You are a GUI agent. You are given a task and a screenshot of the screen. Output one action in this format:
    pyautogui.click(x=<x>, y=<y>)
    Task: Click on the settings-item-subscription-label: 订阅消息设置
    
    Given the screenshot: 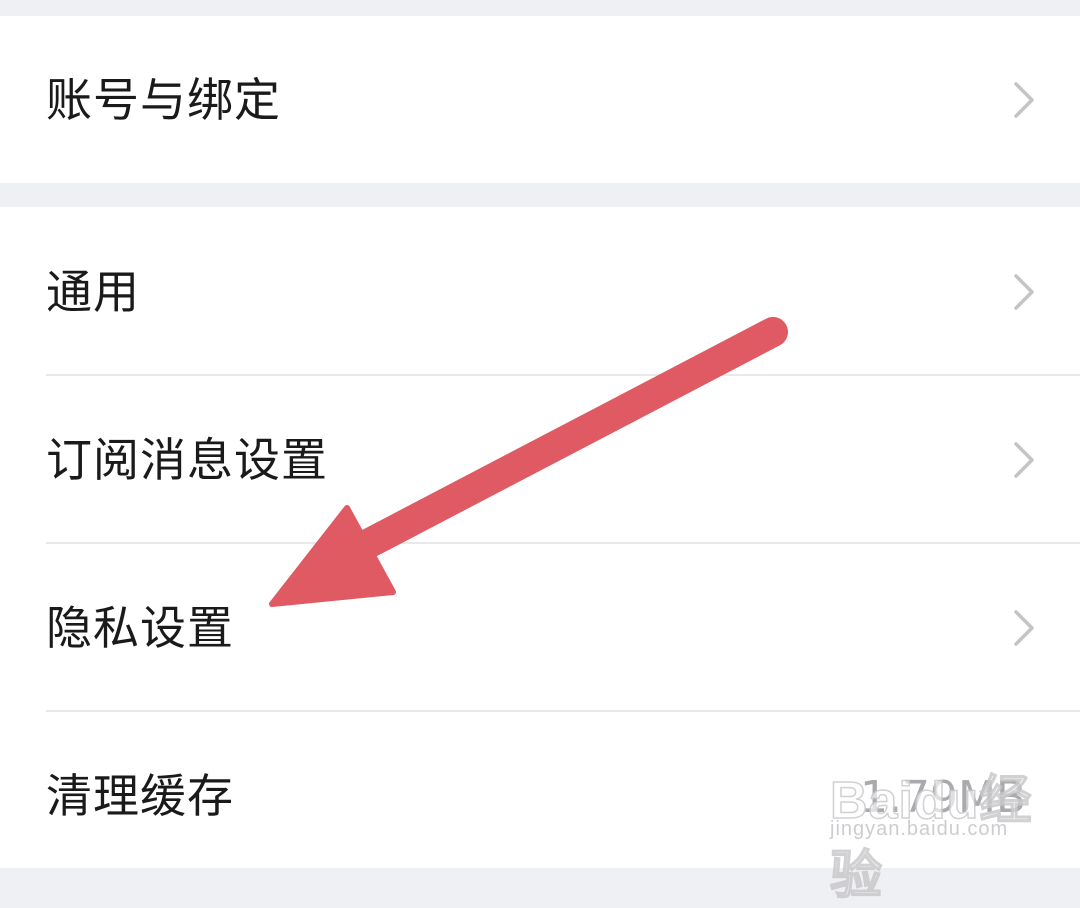 What is the action you would take?
    pyautogui.click(x=187, y=460)
    